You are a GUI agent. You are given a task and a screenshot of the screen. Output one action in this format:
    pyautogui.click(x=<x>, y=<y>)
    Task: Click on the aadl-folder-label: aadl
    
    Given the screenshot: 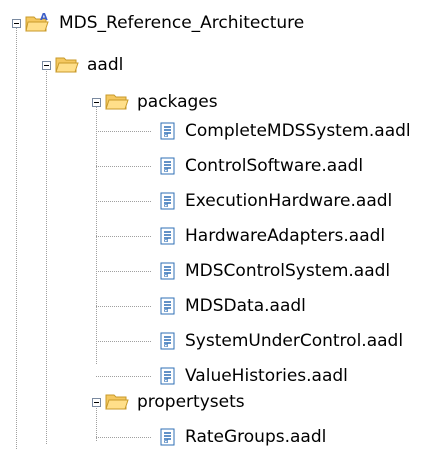 What is the action you would take?
    pyautogui.click(x=105, y=64)
    